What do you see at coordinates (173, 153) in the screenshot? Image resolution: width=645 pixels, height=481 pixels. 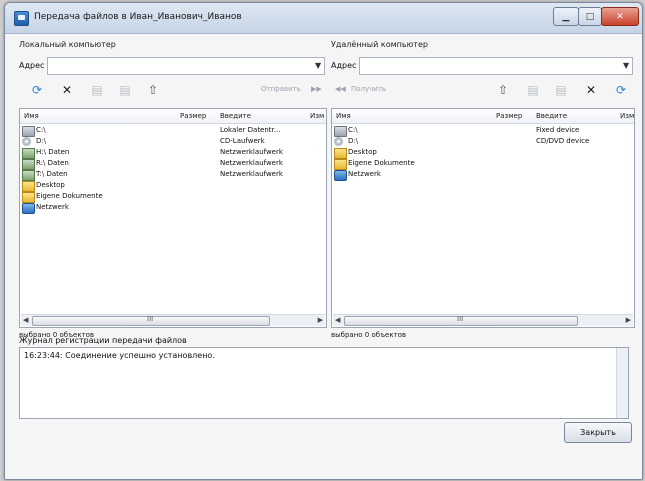 I see `list-item: H:\ Daten Netzwerklaufwerk` at bounding box center [173, 153].